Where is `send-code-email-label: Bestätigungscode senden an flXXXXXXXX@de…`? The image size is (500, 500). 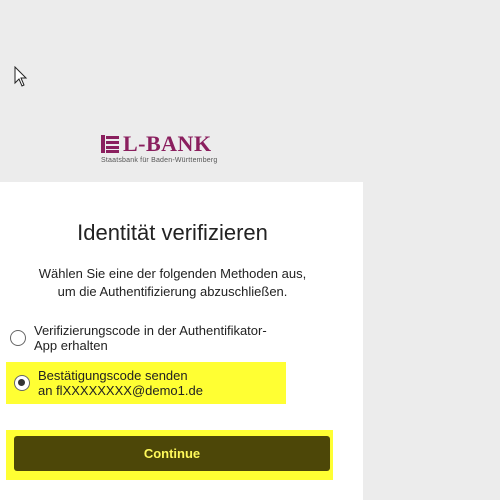
send-code-email-label: Bestätigungscode senden an flXXXXXXXX@de… is located at coordinates (120, 383).